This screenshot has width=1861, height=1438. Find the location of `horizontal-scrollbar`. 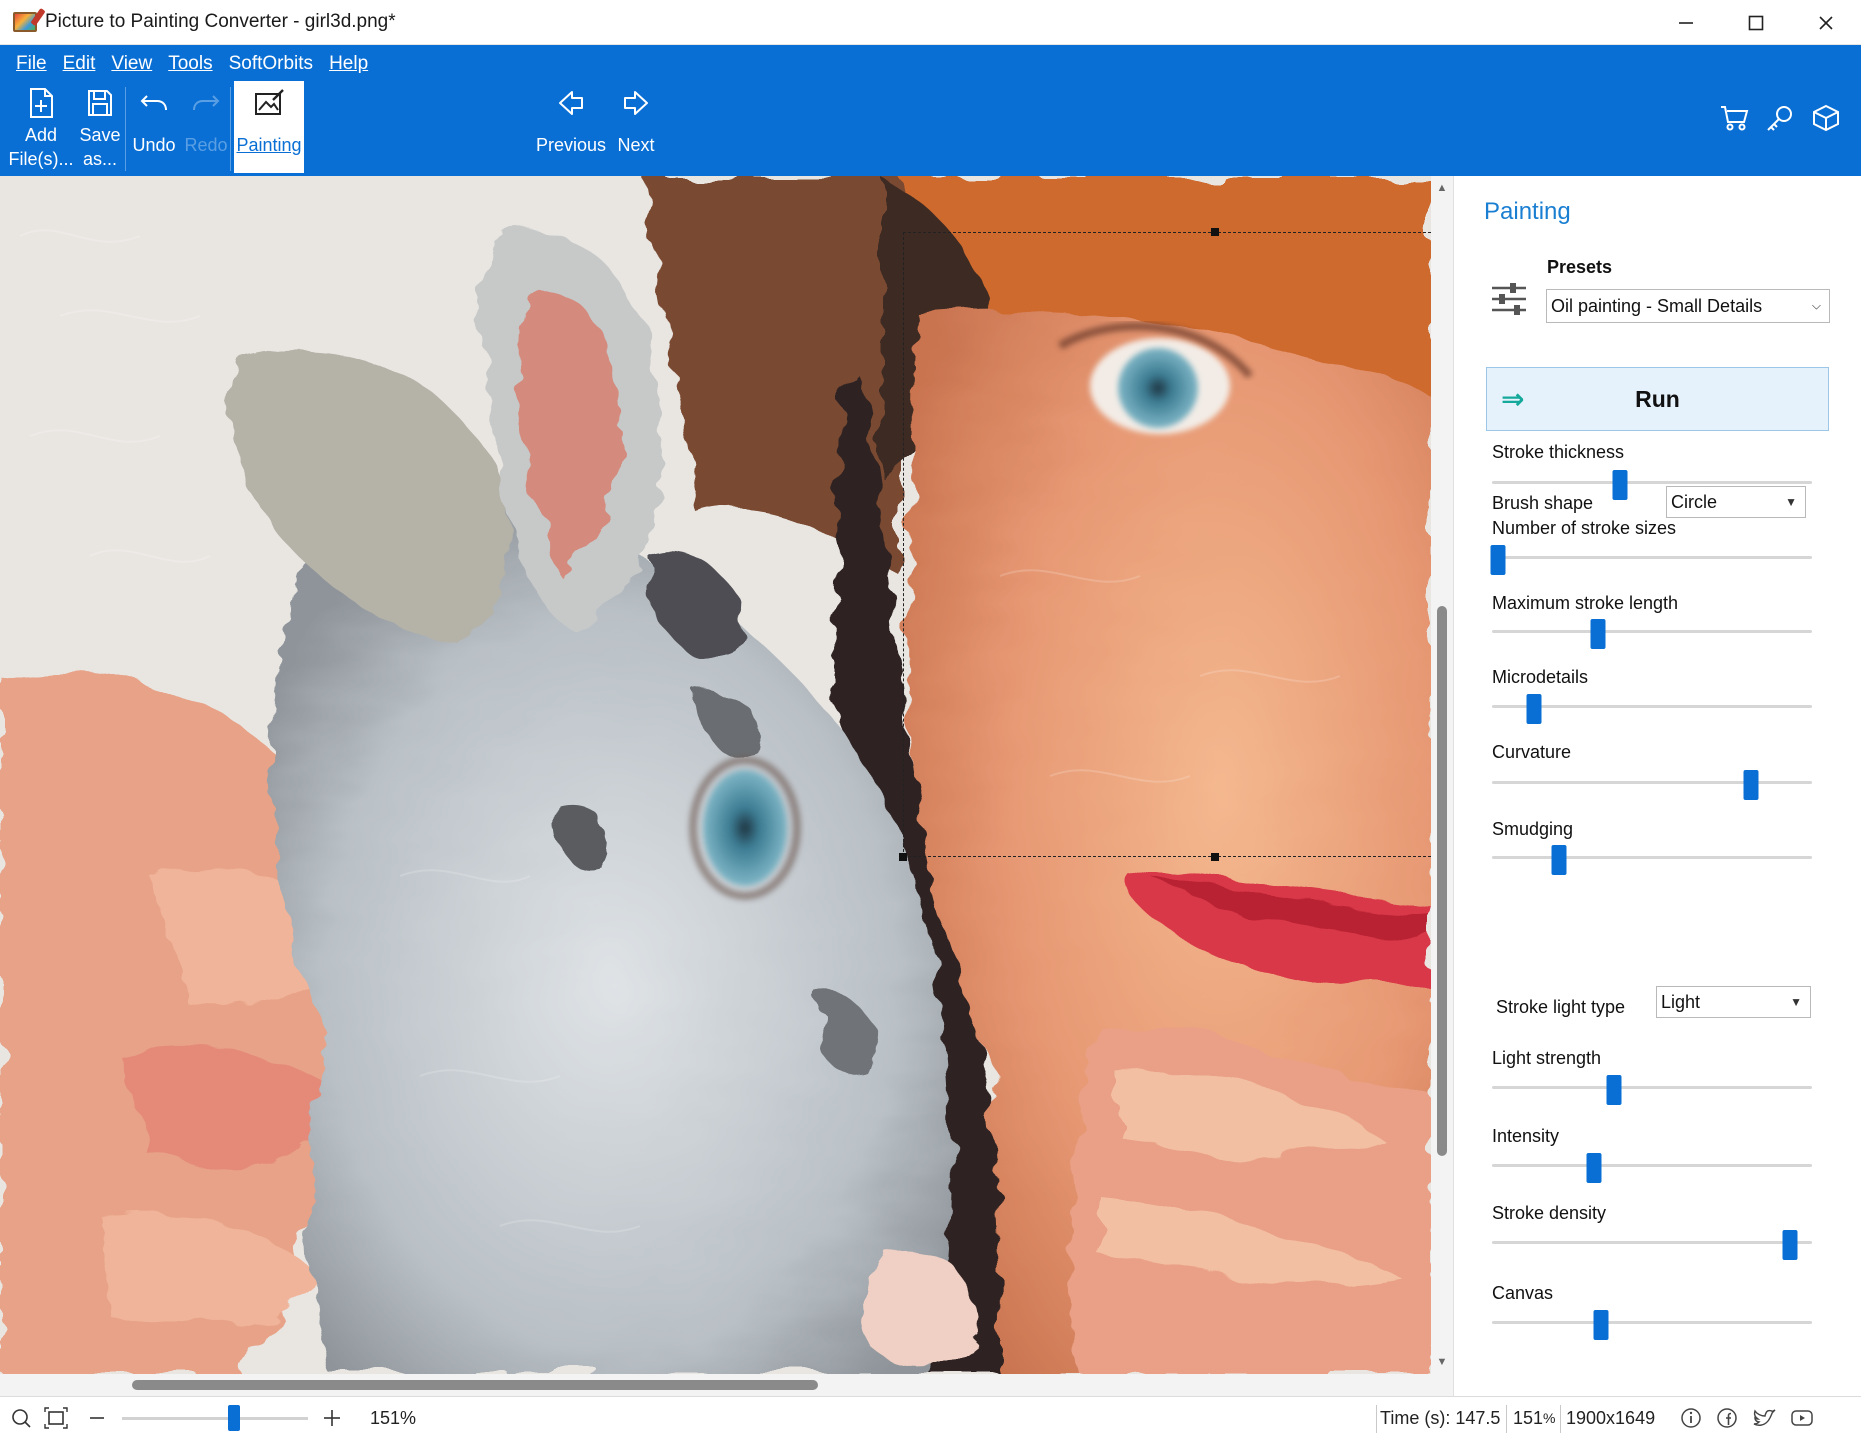

horizontal-scrollbar is located at coordinates (726, 1385).